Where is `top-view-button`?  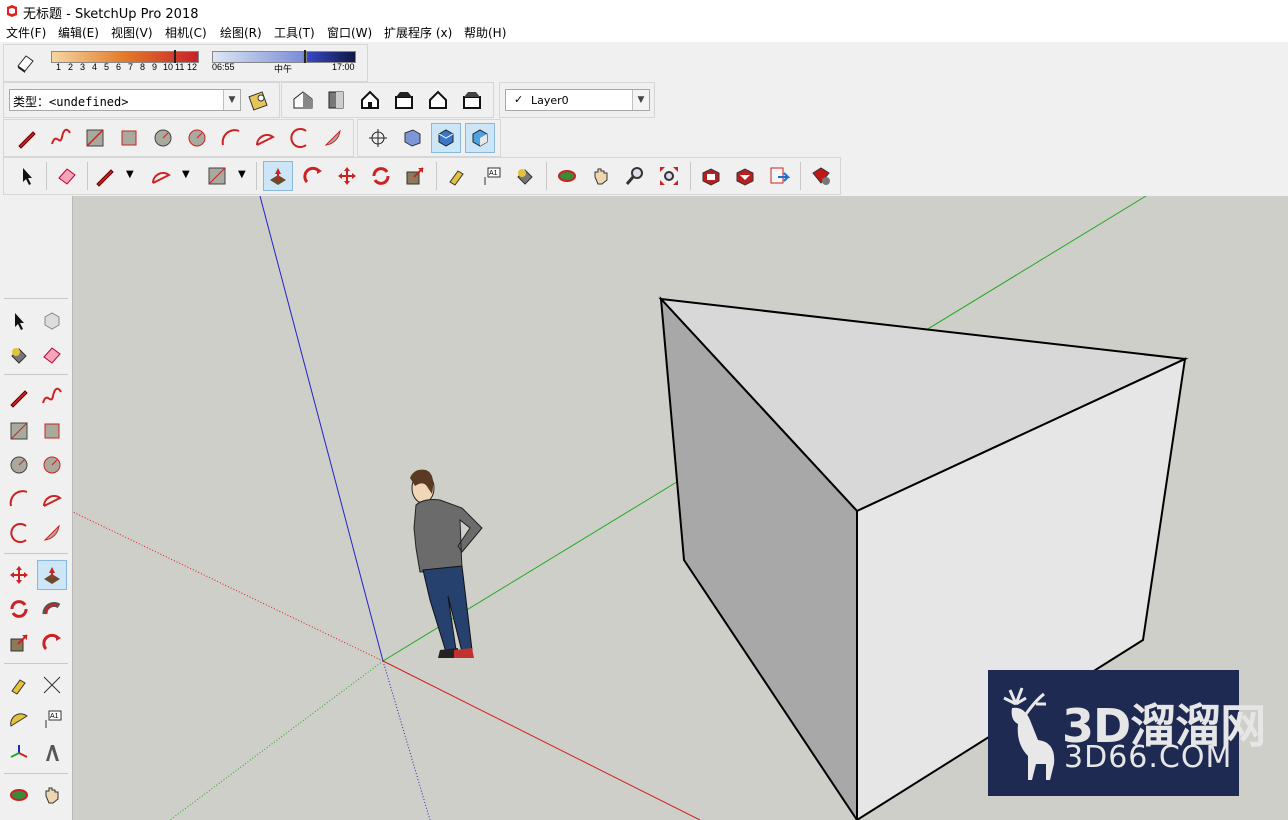 top-view-button is located at coordinates (336, 100).